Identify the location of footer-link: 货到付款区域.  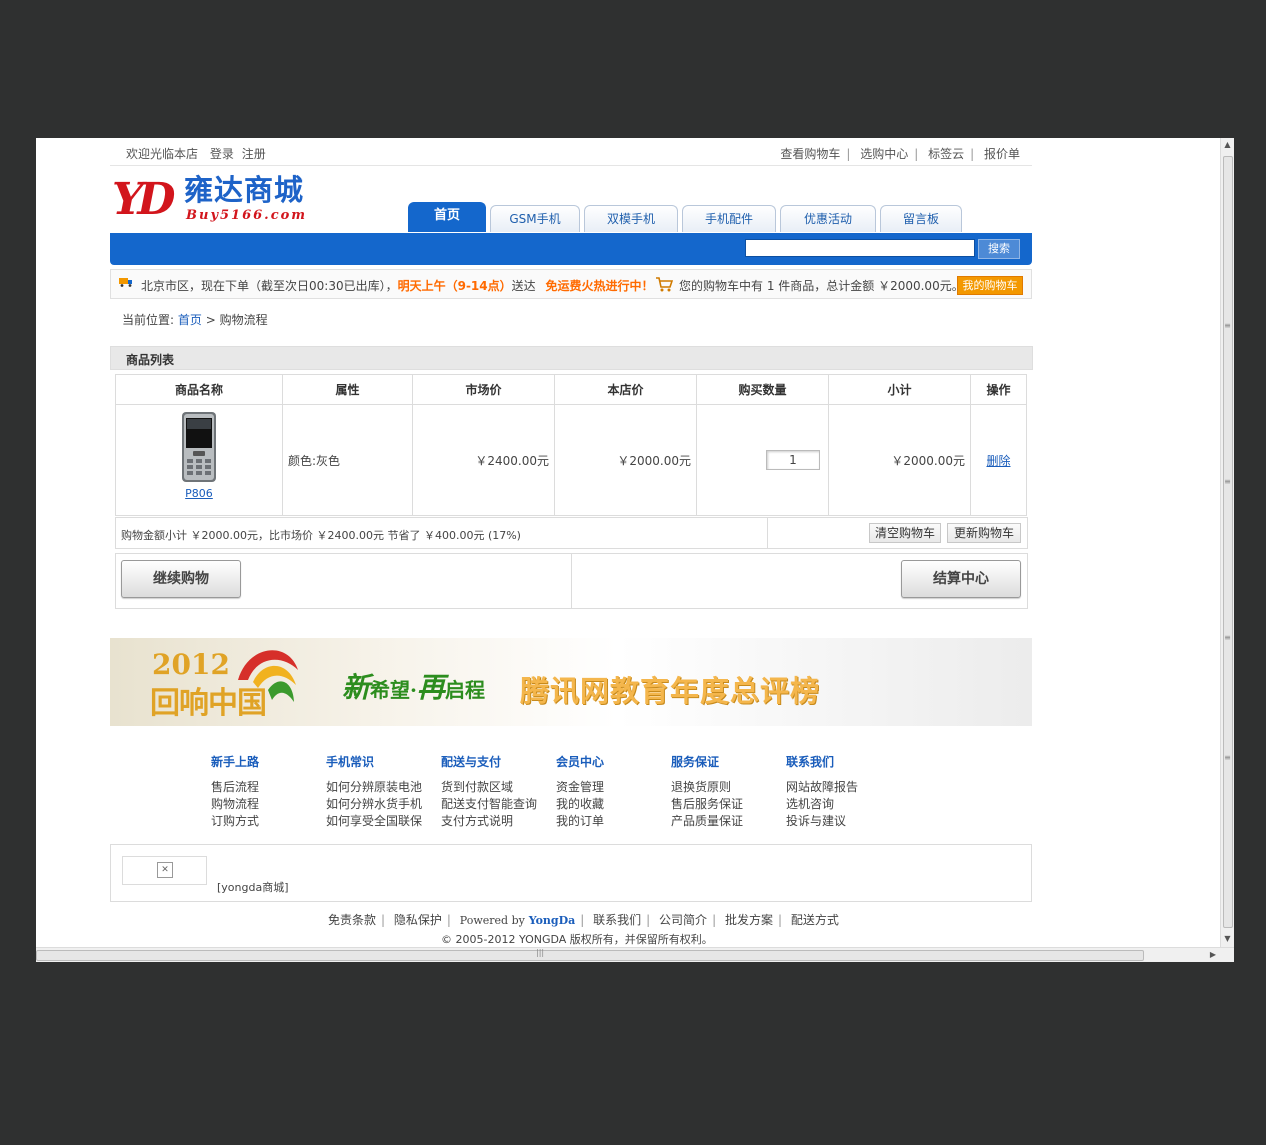
(498, 787).